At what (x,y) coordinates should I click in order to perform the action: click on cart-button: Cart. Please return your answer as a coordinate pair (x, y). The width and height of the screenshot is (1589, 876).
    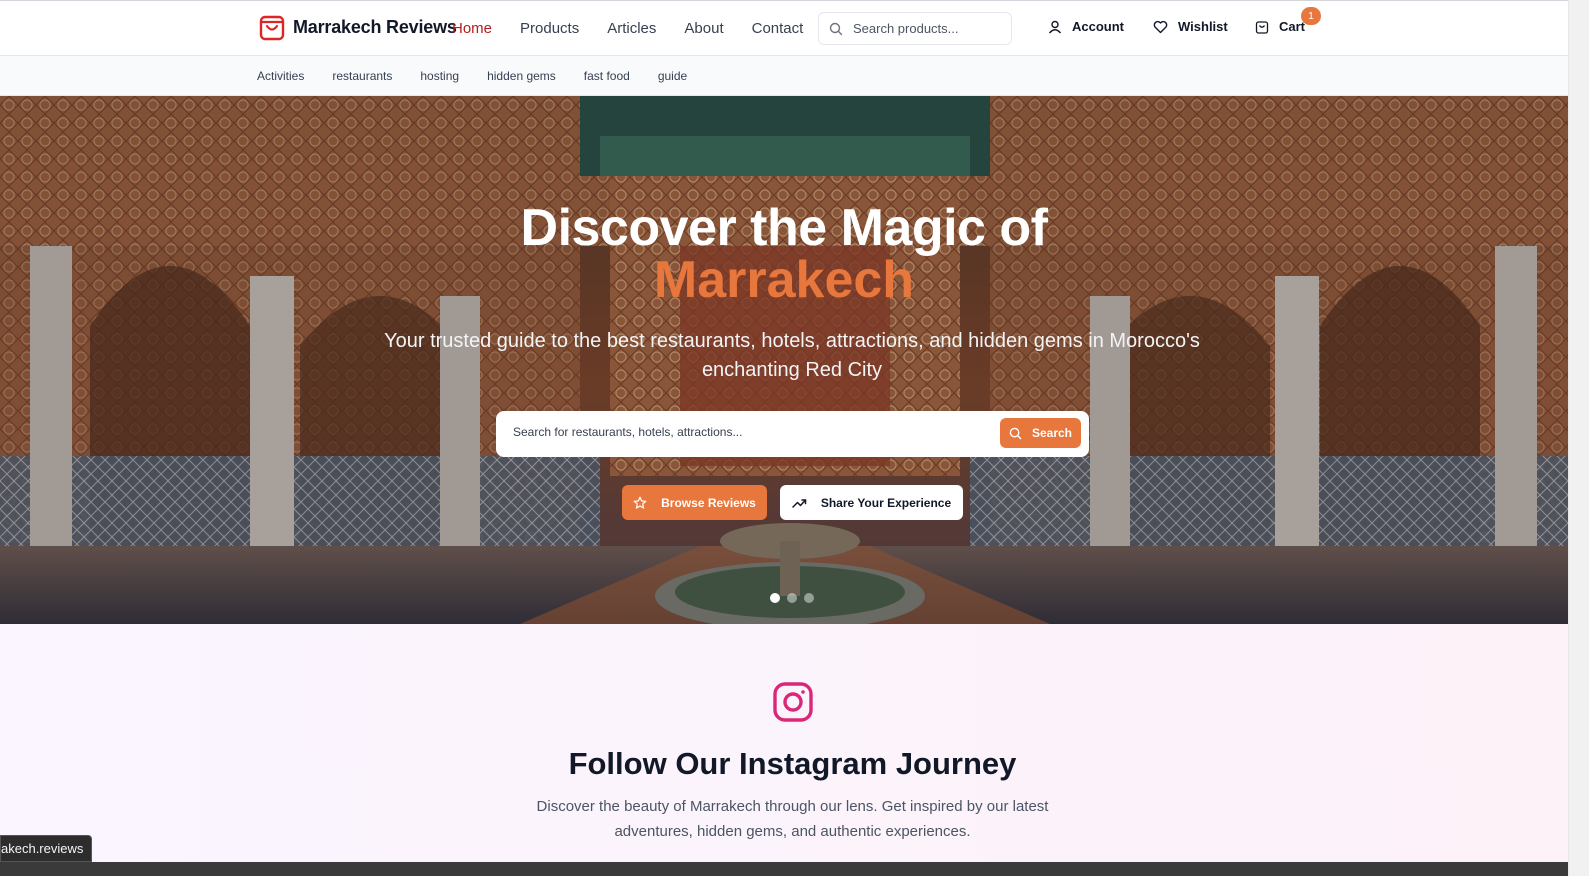
    Looking at the image, I should click on (1280, 26).